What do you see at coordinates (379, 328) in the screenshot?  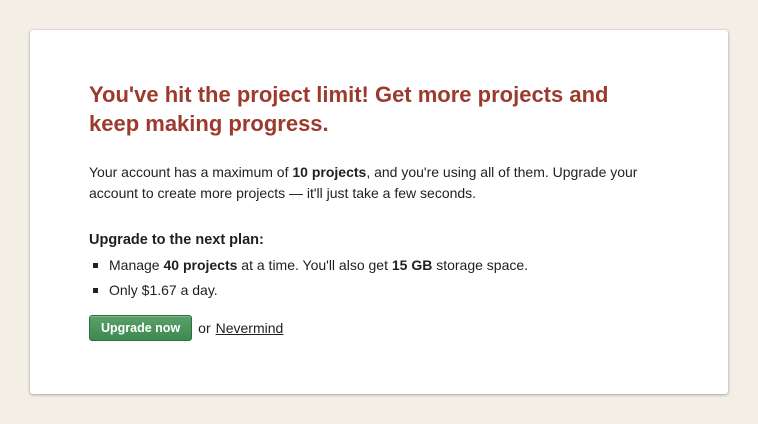 I see `modal-actions: Upgrade now or Nevermind` at bounding box center [379, 328].